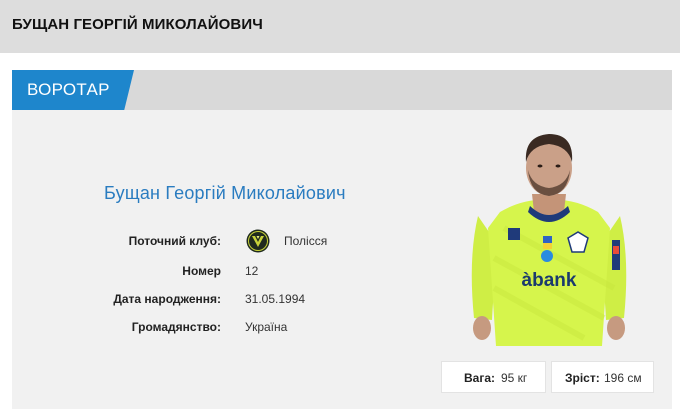 The width and height of the screenshot is (680, 409). I want to click on birthdate-value: 31.05.1994, so click(275, 299).